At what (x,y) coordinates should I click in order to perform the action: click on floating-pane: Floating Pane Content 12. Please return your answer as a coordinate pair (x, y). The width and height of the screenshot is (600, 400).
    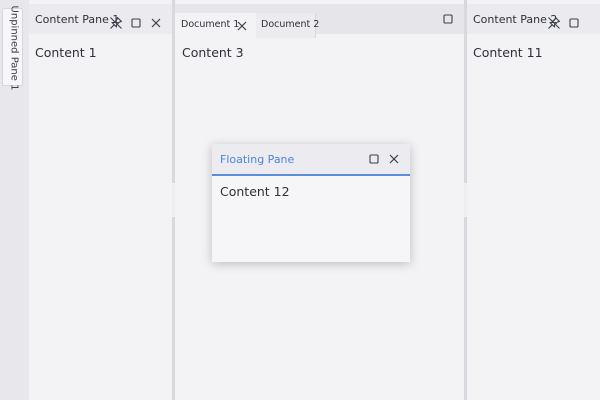
    Looking at the image, I should click on (311, 203).